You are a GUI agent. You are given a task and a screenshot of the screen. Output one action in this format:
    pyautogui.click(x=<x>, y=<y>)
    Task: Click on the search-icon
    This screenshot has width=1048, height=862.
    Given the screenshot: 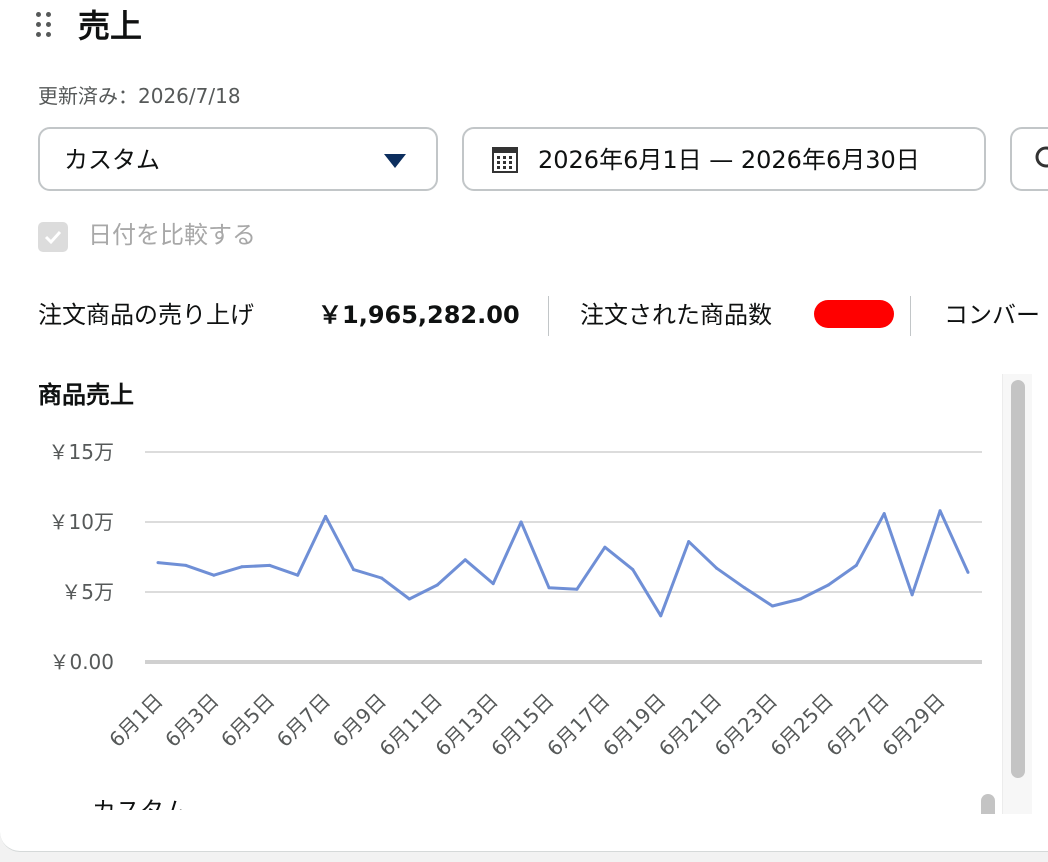 What is the action you would take?
    pyautogui.click(x=1041, y=157)
    